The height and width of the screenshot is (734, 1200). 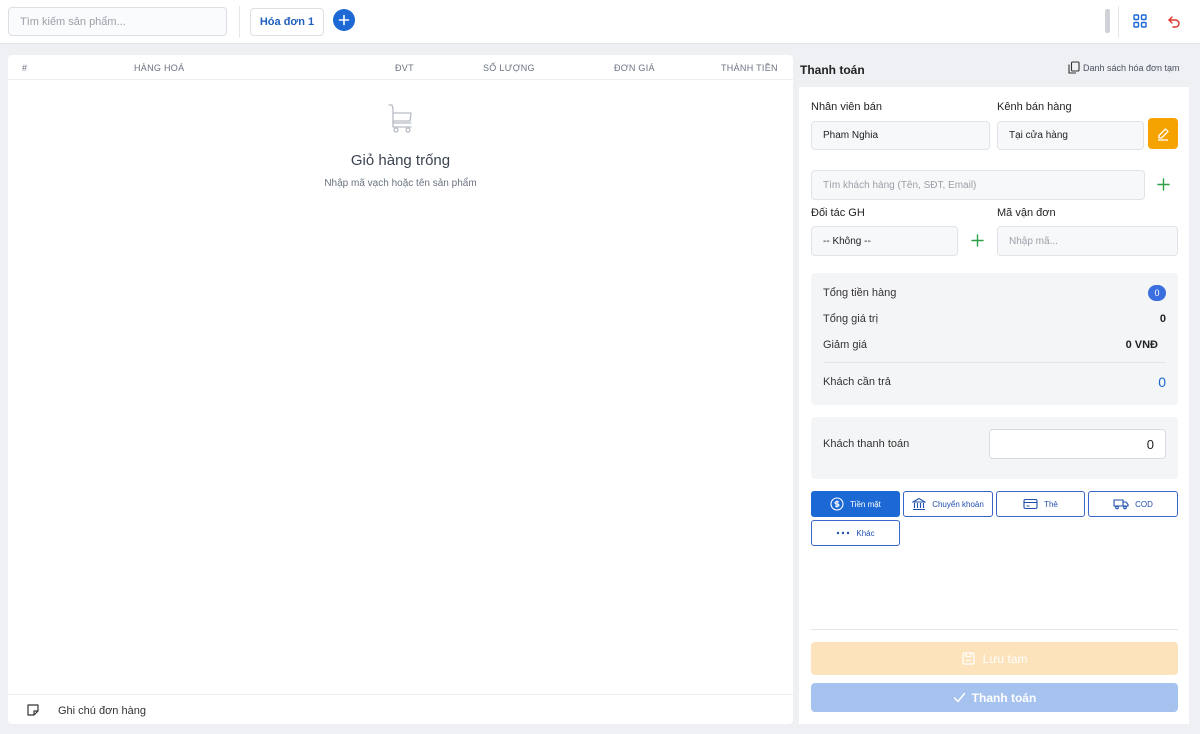 I want to click on more-dots-icon, so click(x=843, y=533).